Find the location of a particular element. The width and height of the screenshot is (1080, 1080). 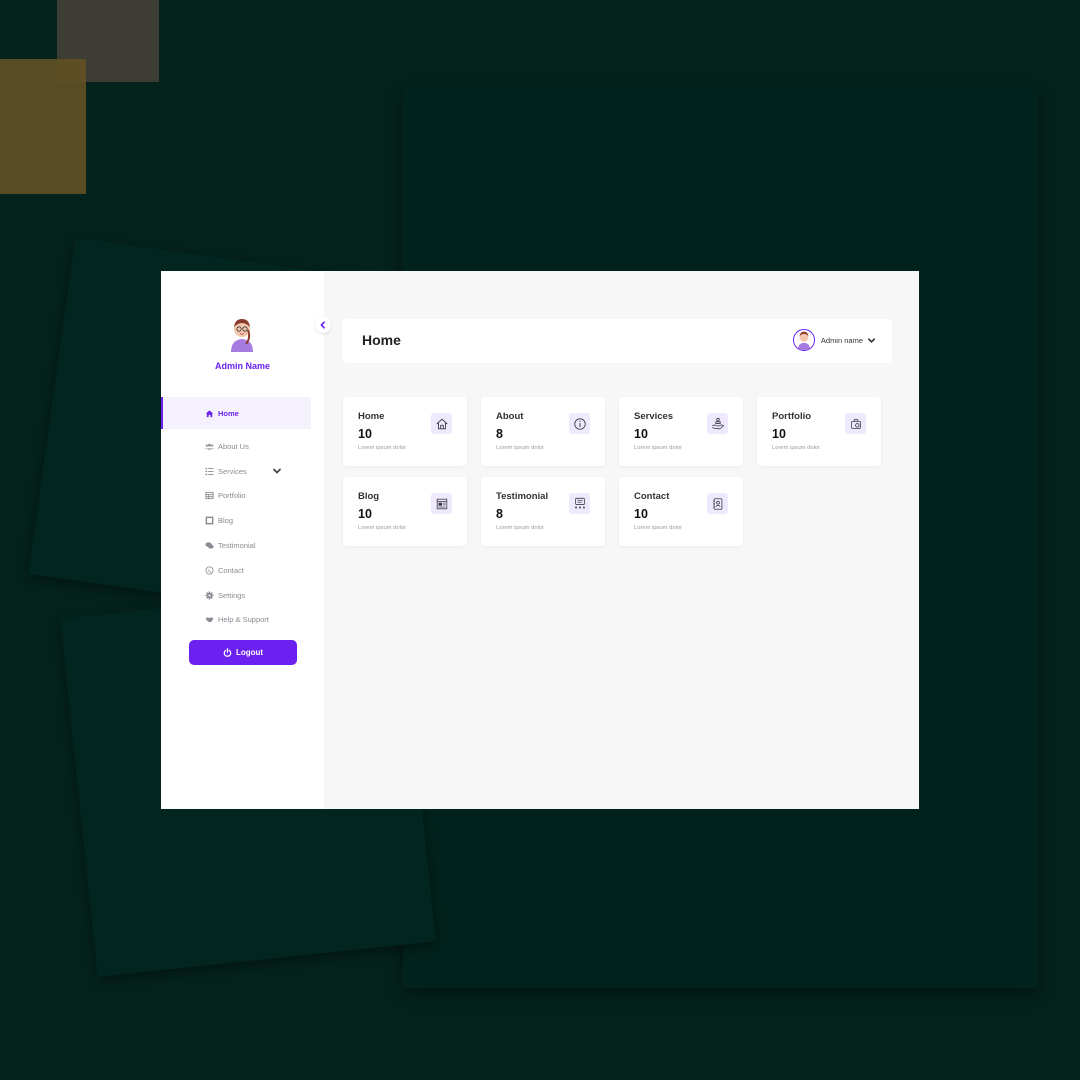

sidebar-item-about-us: About Us is located at coordinates (242, 446).